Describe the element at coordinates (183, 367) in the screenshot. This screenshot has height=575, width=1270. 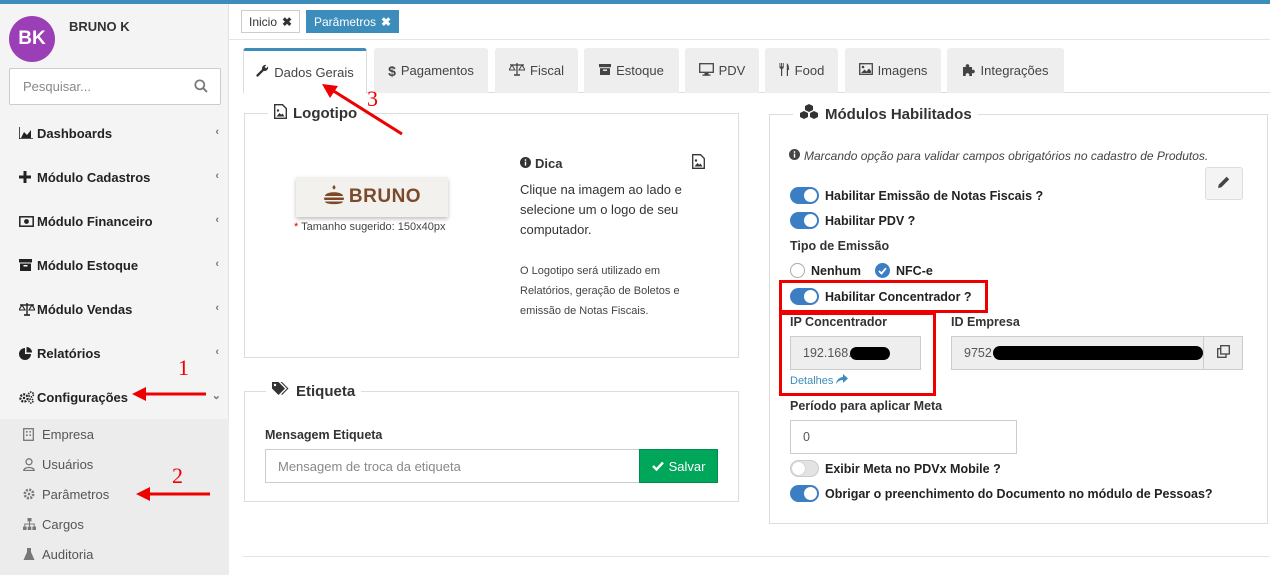
I see `annotation-number-1: 1` at that location.